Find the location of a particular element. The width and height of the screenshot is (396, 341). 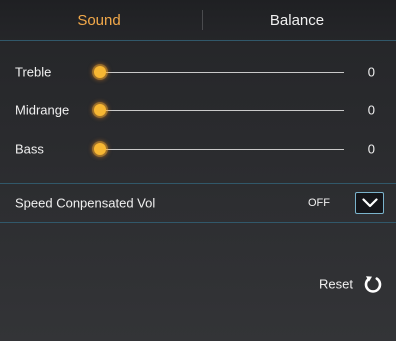

treble-label: Treble is located at coordinates (33, 72).